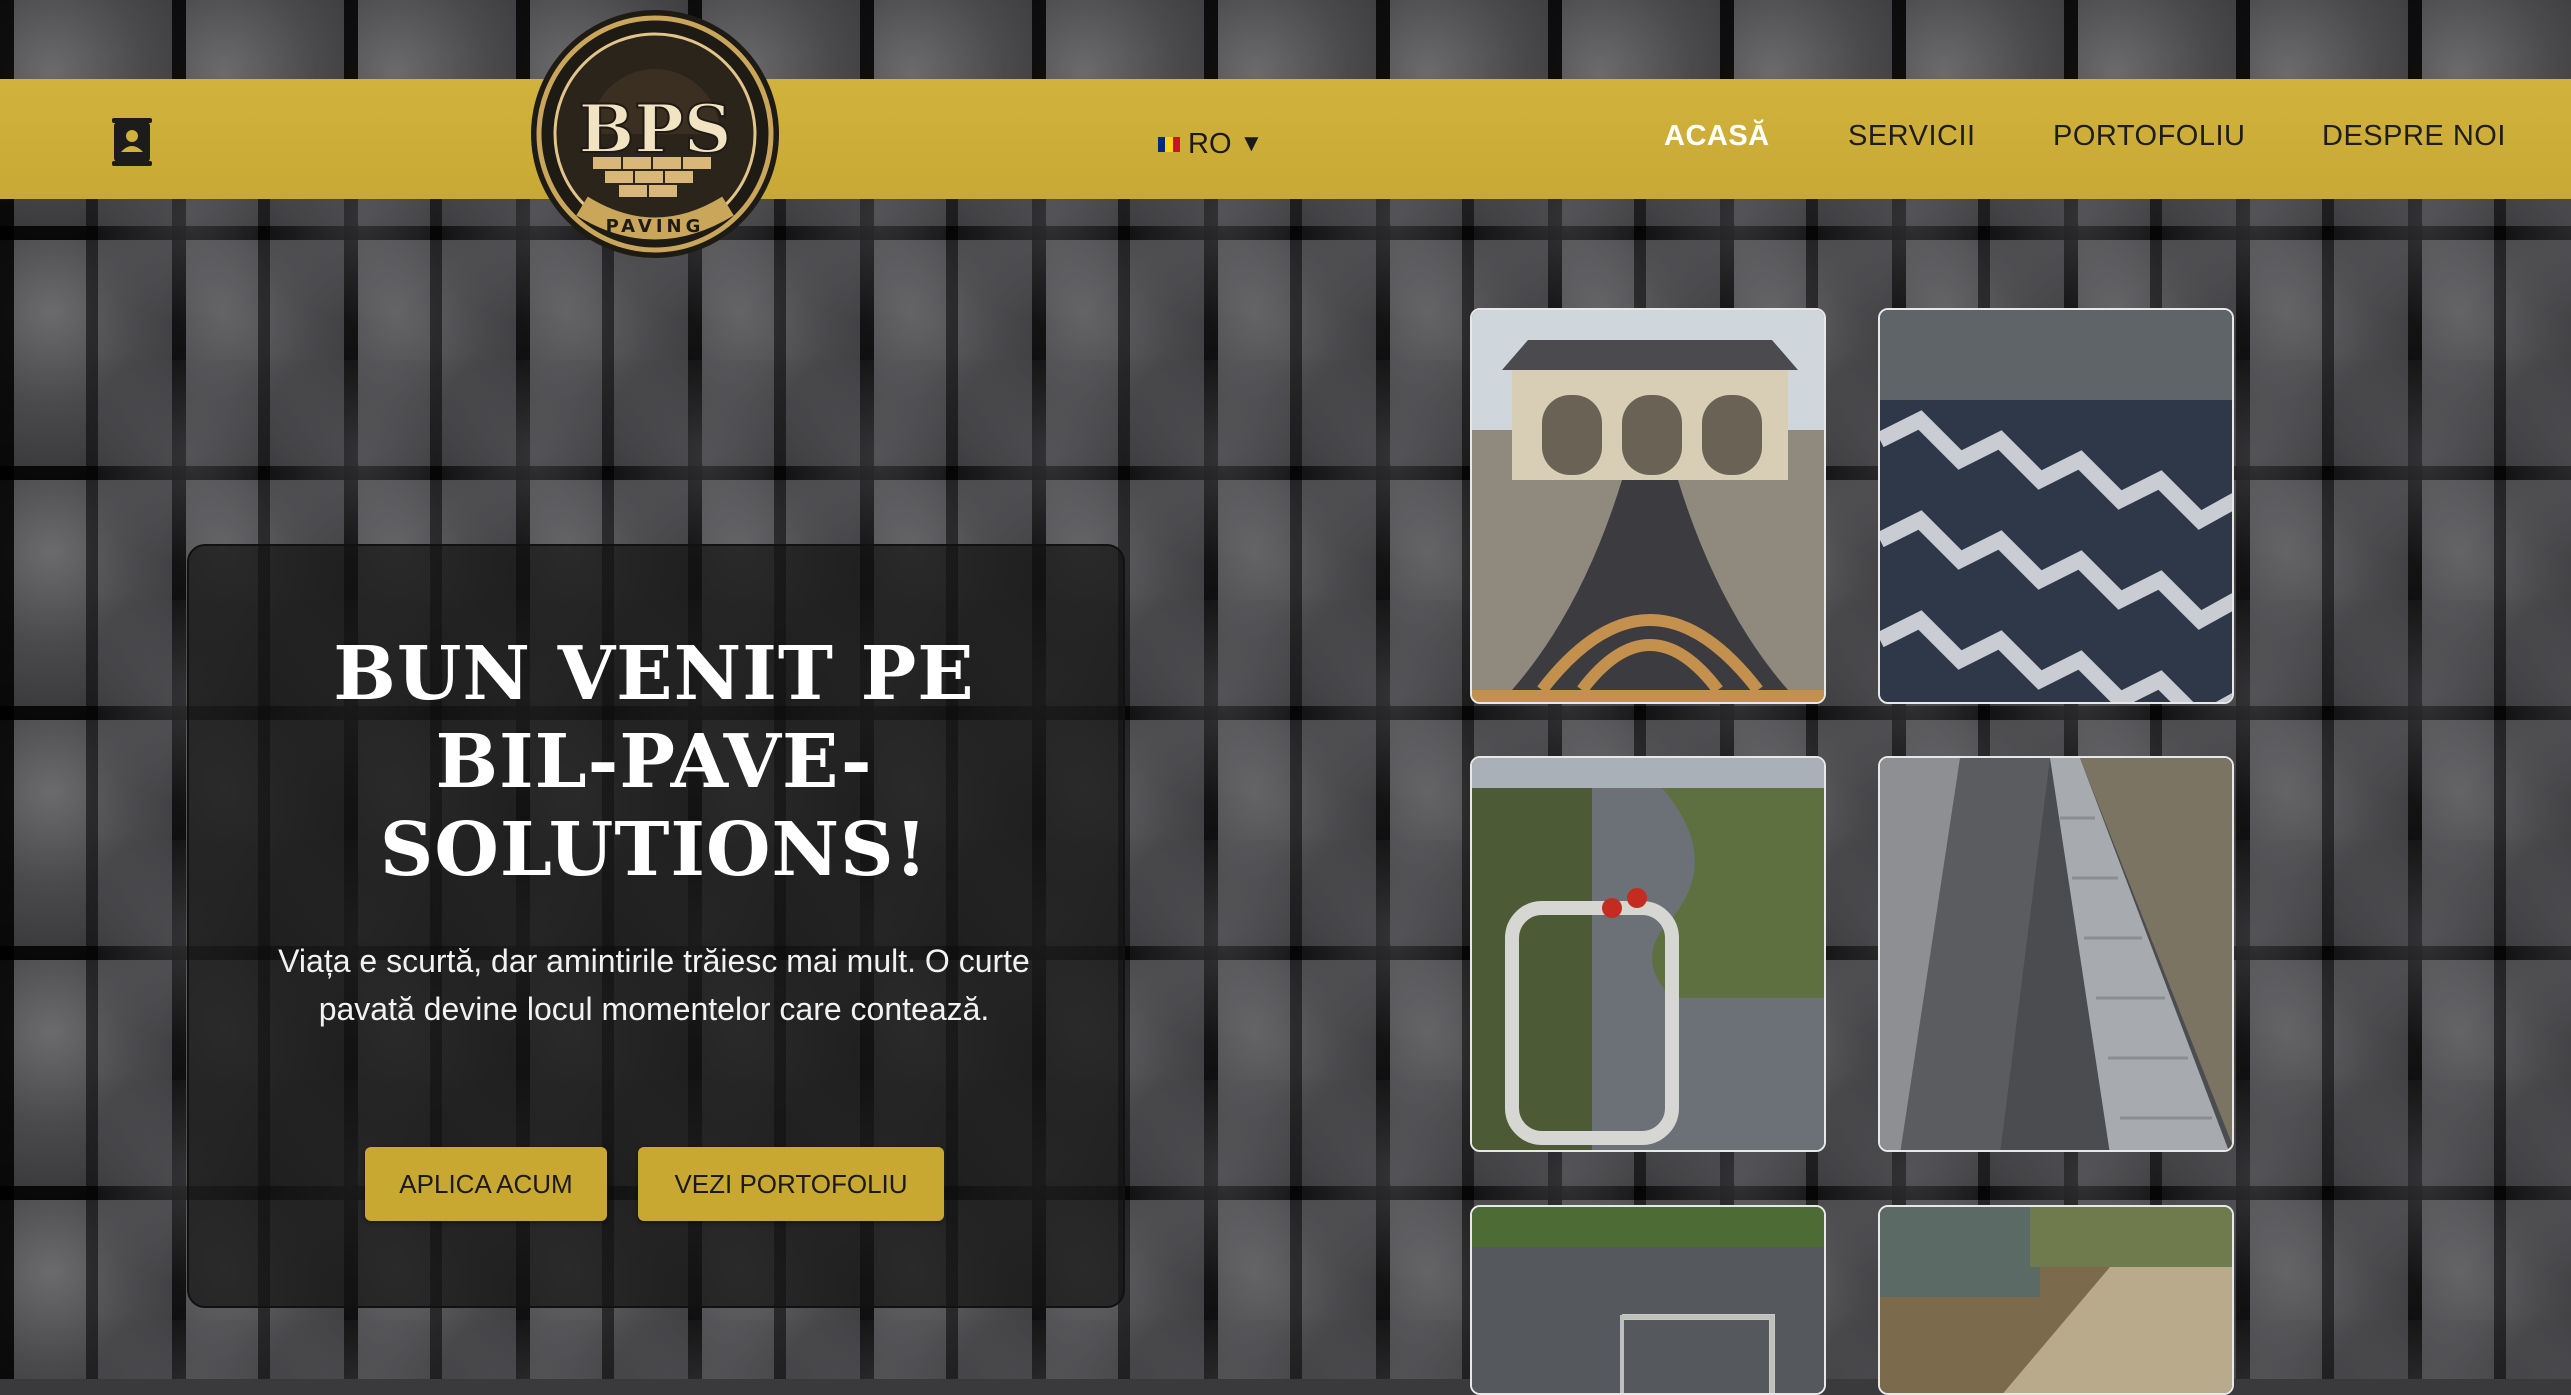 Image resolution: width=2571 pixels, height=1395 pixels. I want to click on nav-link-acasa: ACASĂ, so click(1717, 136).